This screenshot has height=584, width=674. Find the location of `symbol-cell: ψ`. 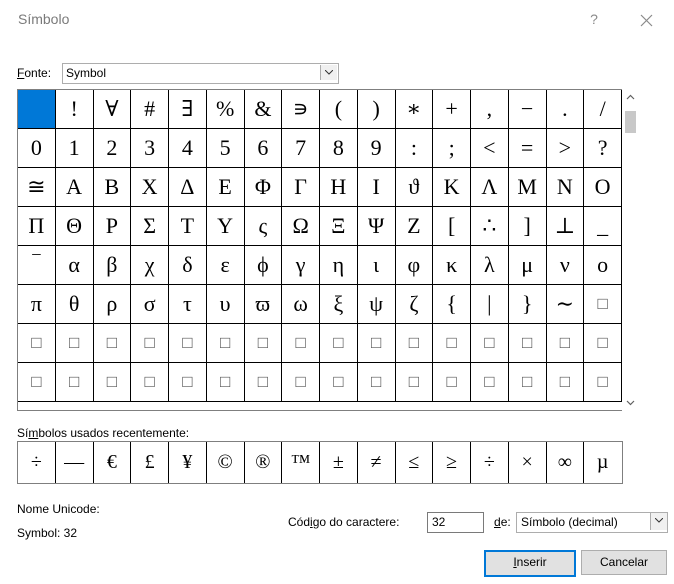

symbol-cell: ψ is located at coordinates (376, 304).